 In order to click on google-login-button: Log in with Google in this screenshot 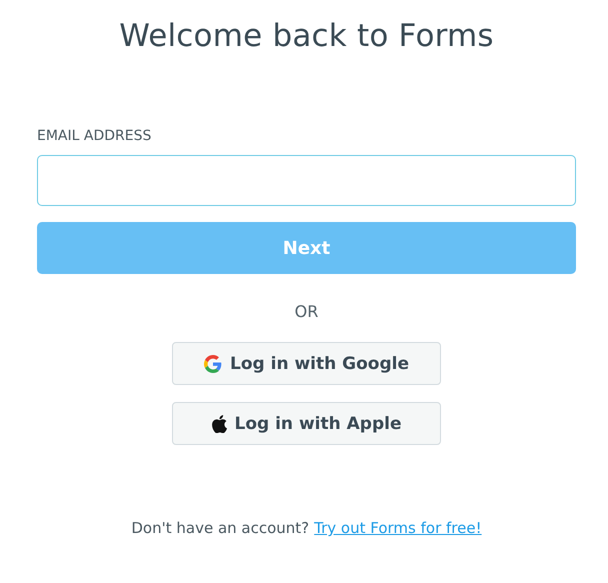, I will do `click(306, 363)`.